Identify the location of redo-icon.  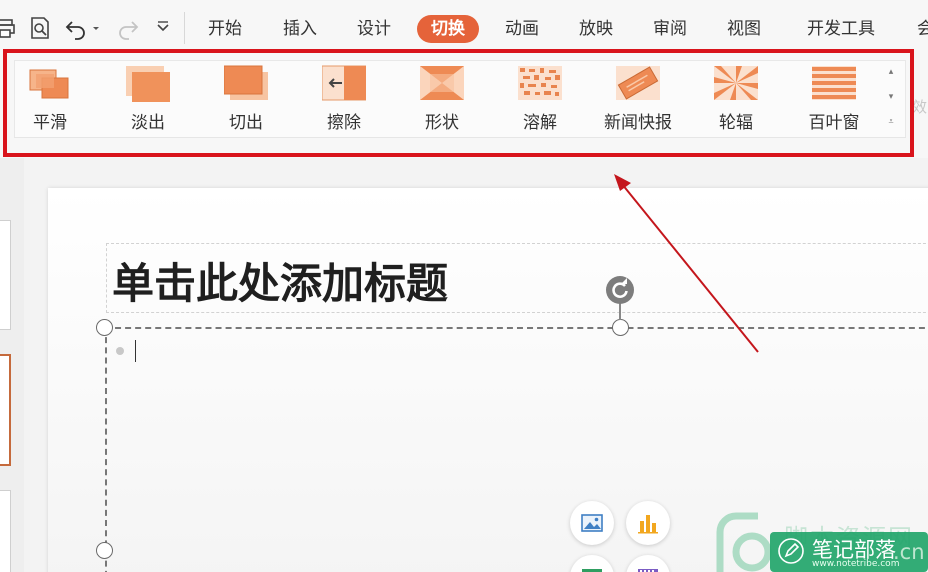
(128, 28).